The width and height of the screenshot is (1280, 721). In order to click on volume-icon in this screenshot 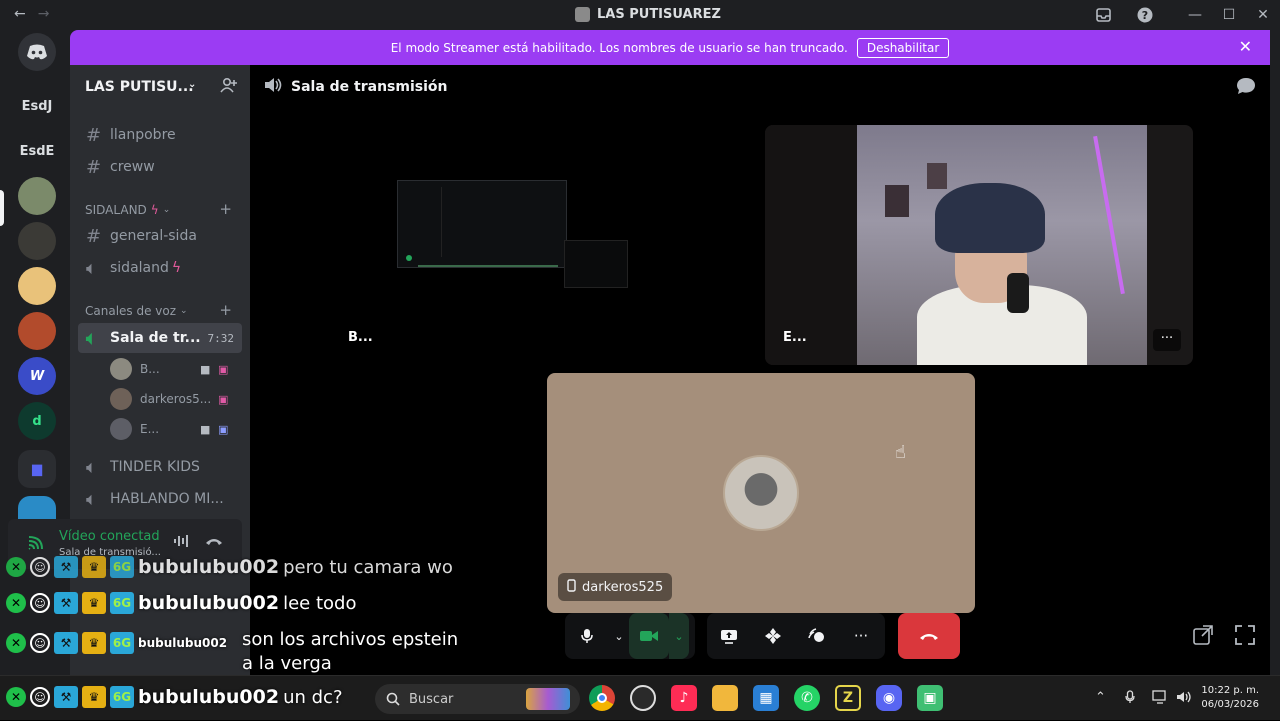, I will do `click(1184, 699)`.